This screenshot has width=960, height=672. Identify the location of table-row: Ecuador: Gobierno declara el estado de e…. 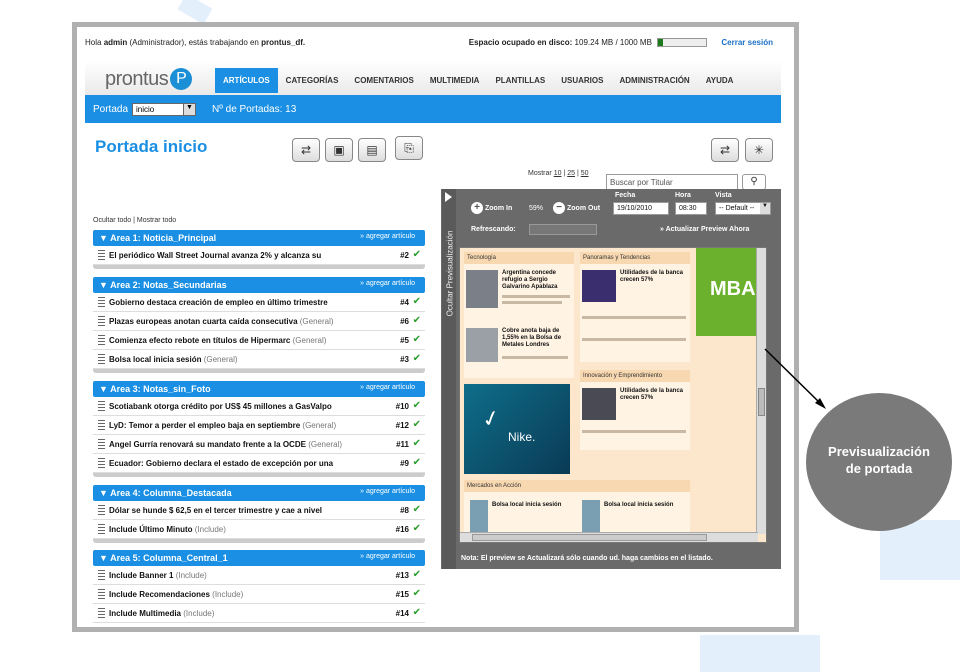
(259, 463).